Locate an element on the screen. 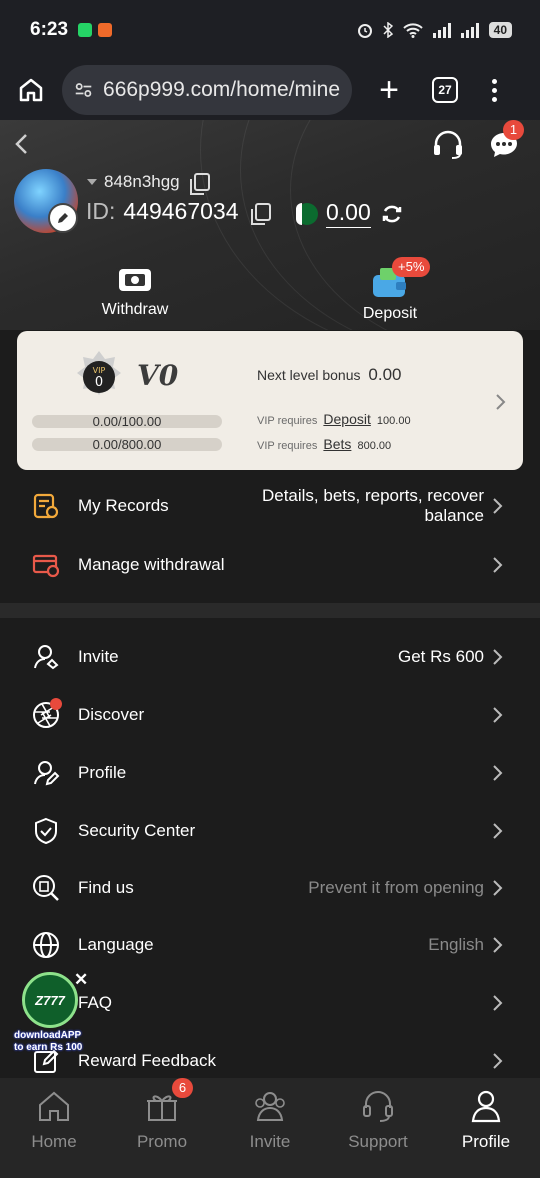  nav-label: Invite is located at coordinates (270, 1141).